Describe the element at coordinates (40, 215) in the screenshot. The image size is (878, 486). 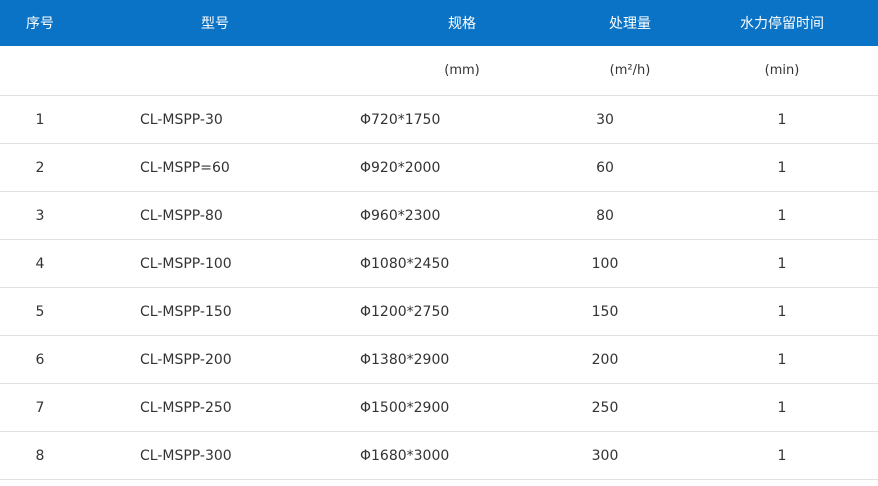
I see `cell-index: 3` at that location.